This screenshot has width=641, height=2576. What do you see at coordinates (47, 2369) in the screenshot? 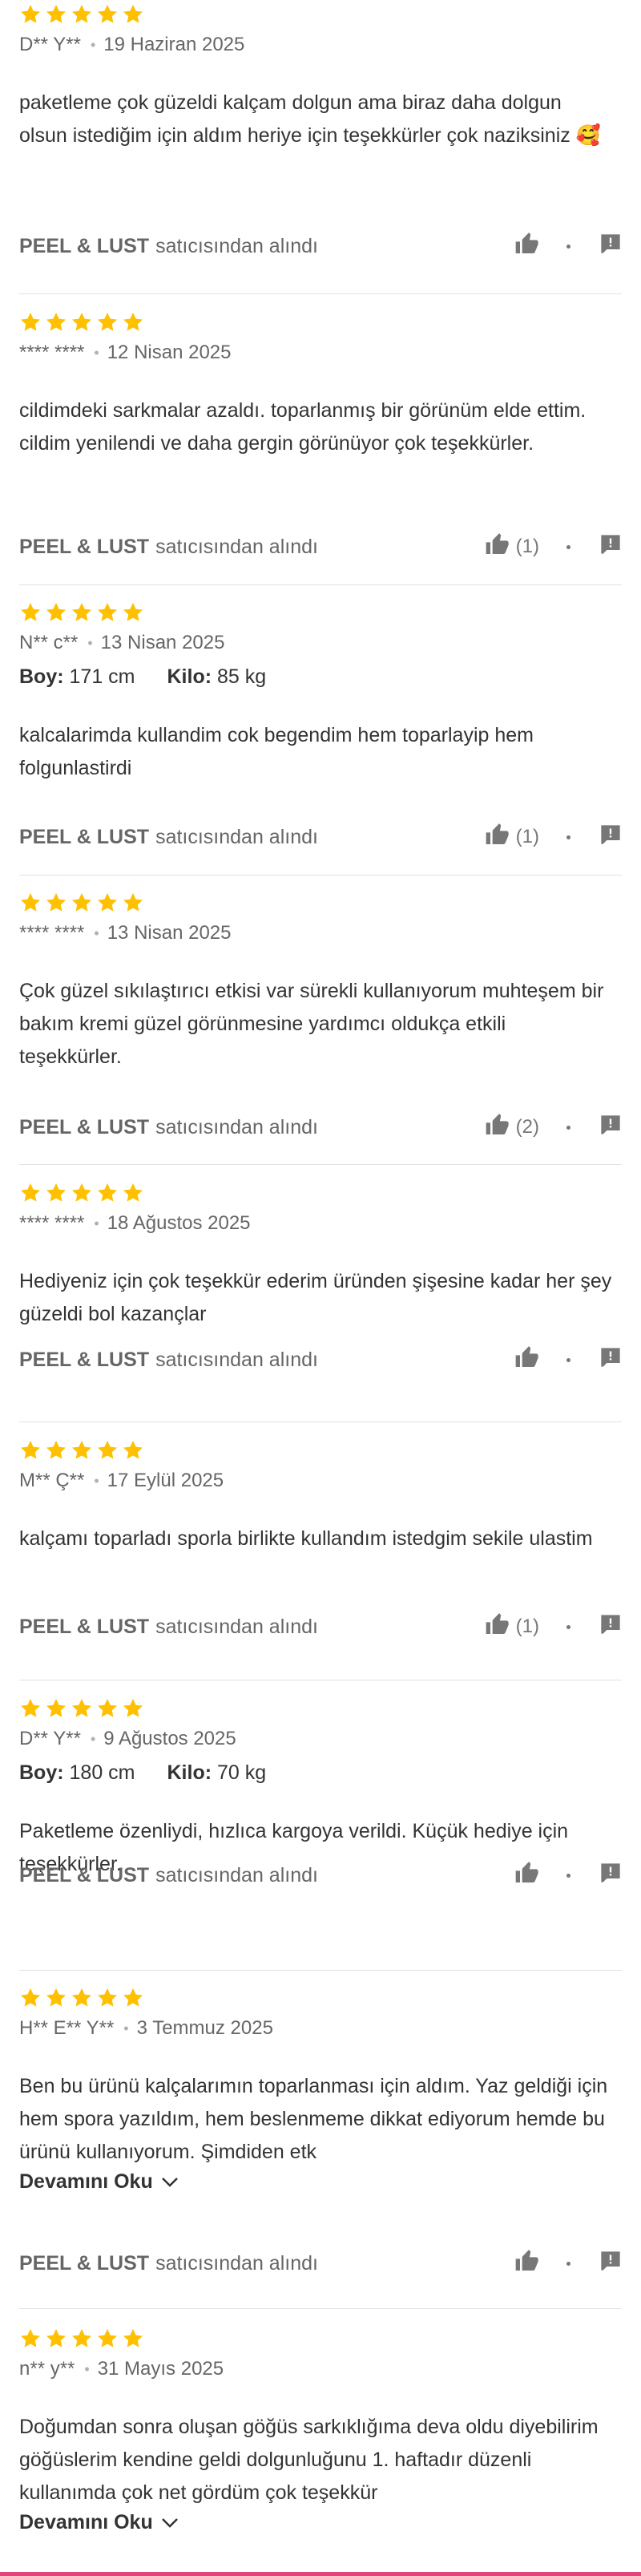
I see `reviewer-name: n** y**` at bounding box center [47, 2369].